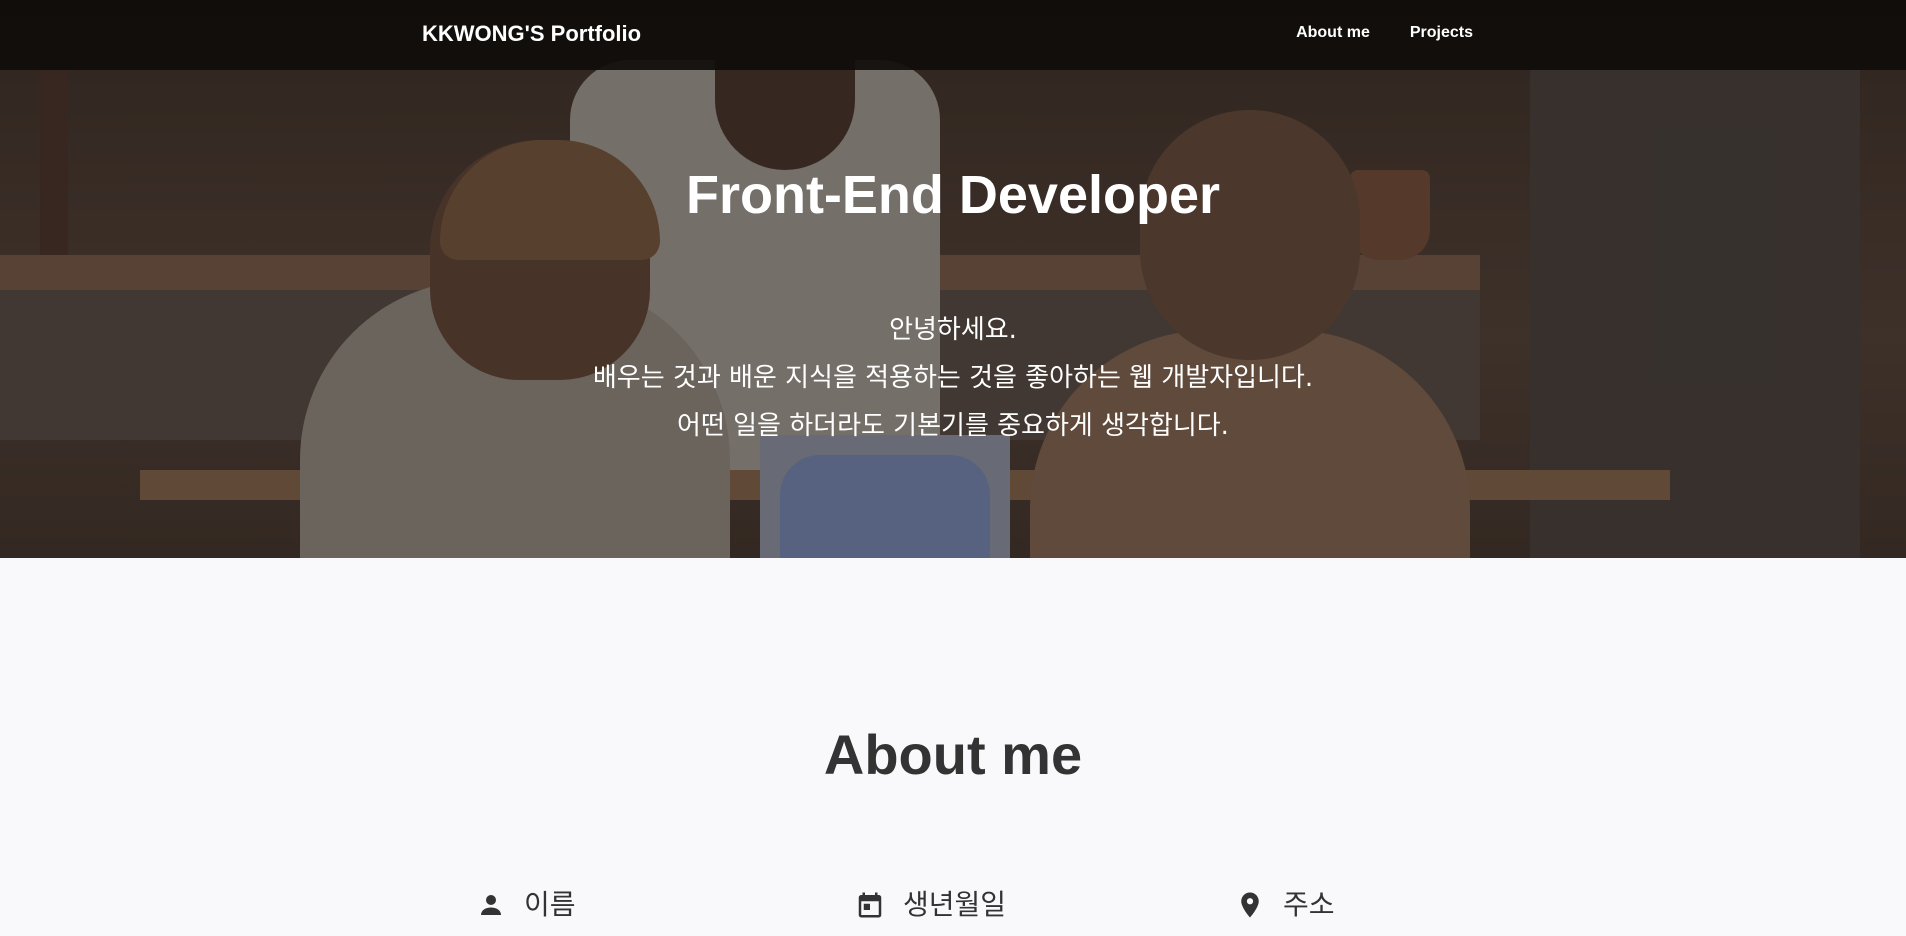 The height and width of the screenshot is (936, 1906). What do you see at coordinates (953, 330) in the screenshot?
I see `hero-line-greeting: 안녕하세요.` at bounding box center [953, 330].